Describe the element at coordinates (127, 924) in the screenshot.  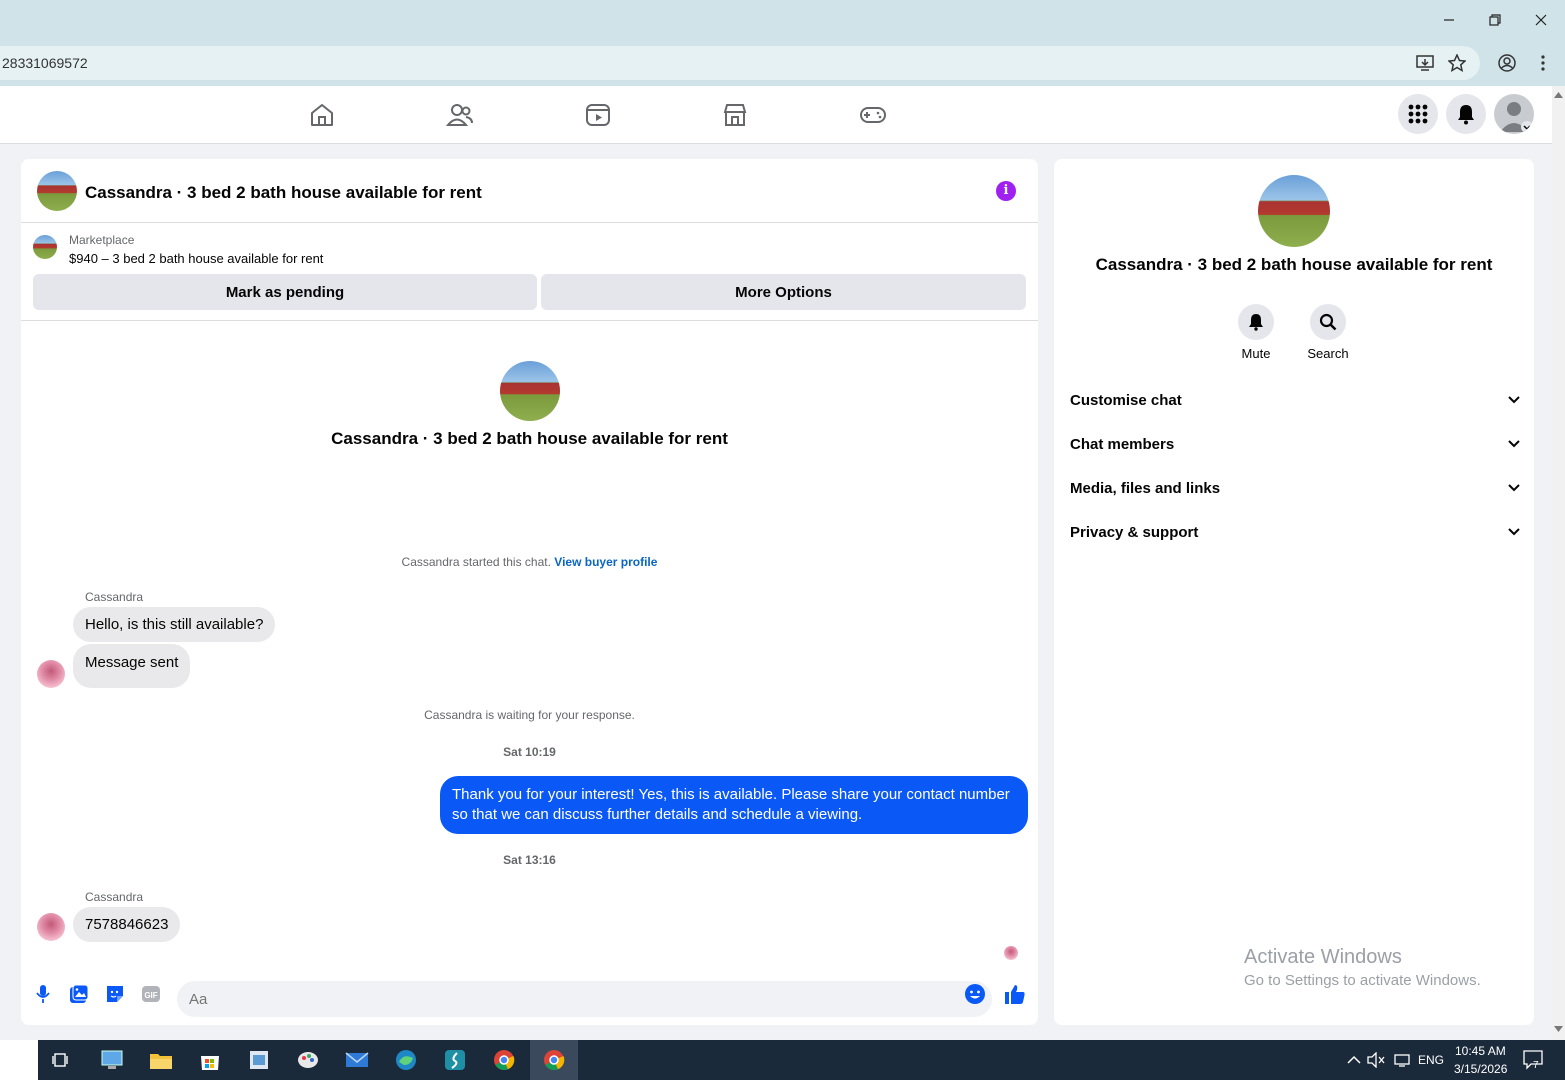
I see `incoming-message: 7578846623` at that location.